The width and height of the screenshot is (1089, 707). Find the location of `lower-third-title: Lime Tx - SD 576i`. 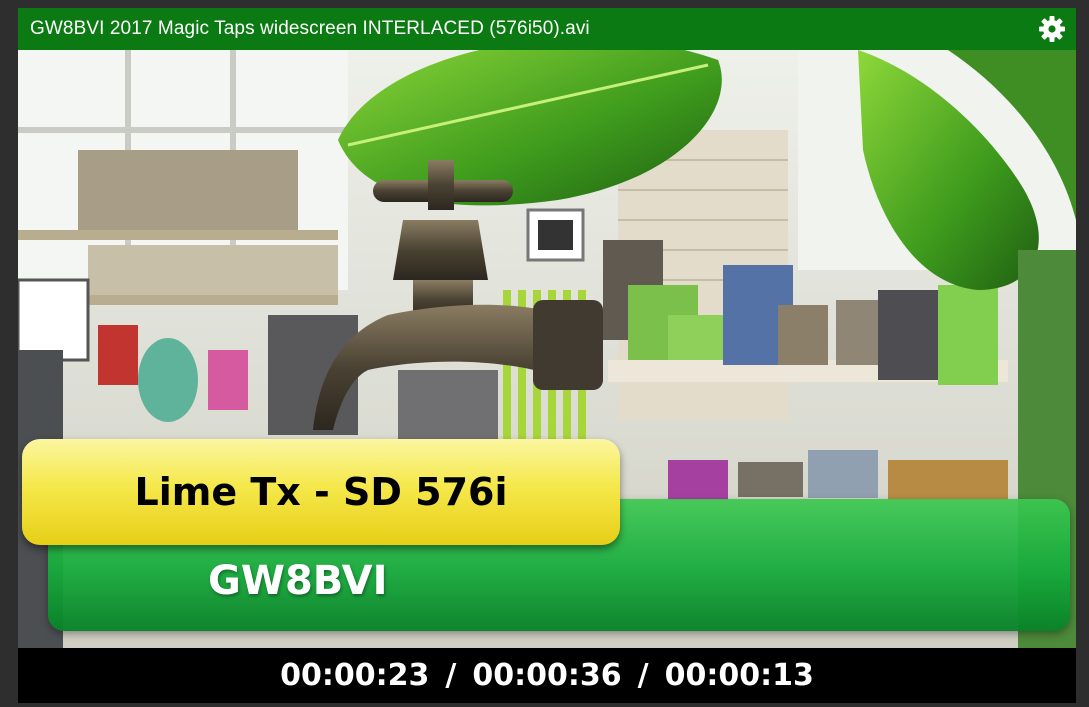

lower-third-title: Lime Tx - SD 576i is located at coordinates (321, 492).